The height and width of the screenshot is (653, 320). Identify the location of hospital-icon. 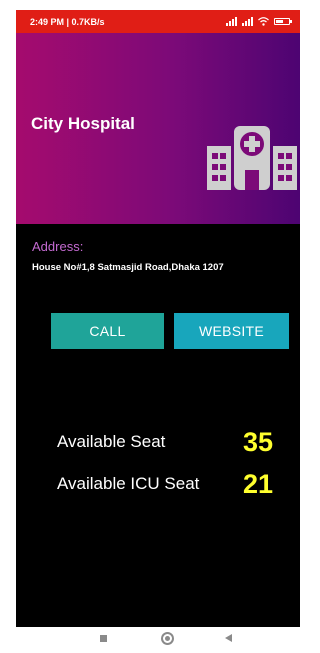
(252, 158).